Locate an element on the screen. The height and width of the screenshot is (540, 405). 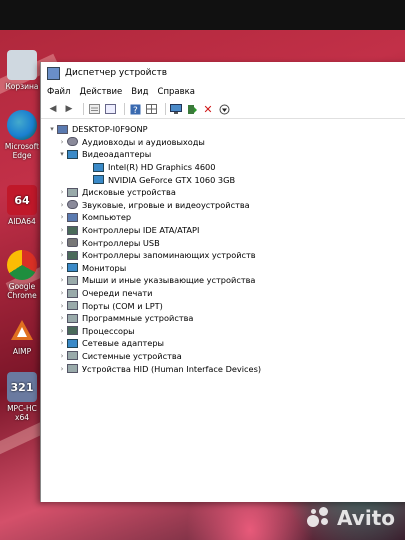
desktop-icon: Google Chrome is located at coordinates (22, 275).